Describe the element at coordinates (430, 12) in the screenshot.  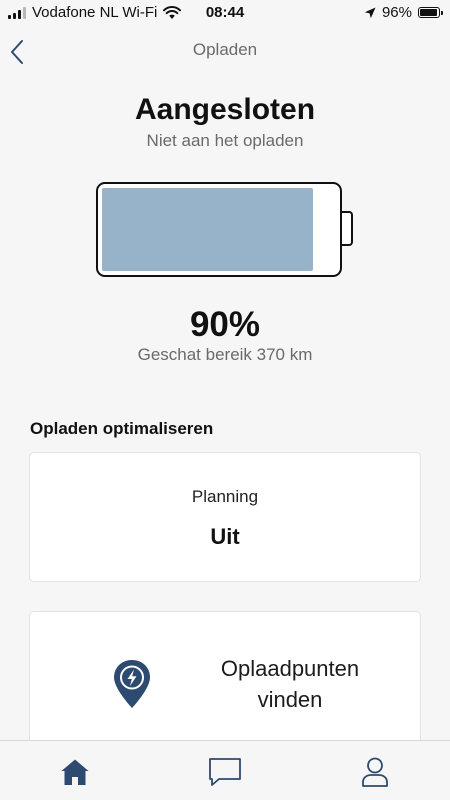
I see `battery-icon` at that location.